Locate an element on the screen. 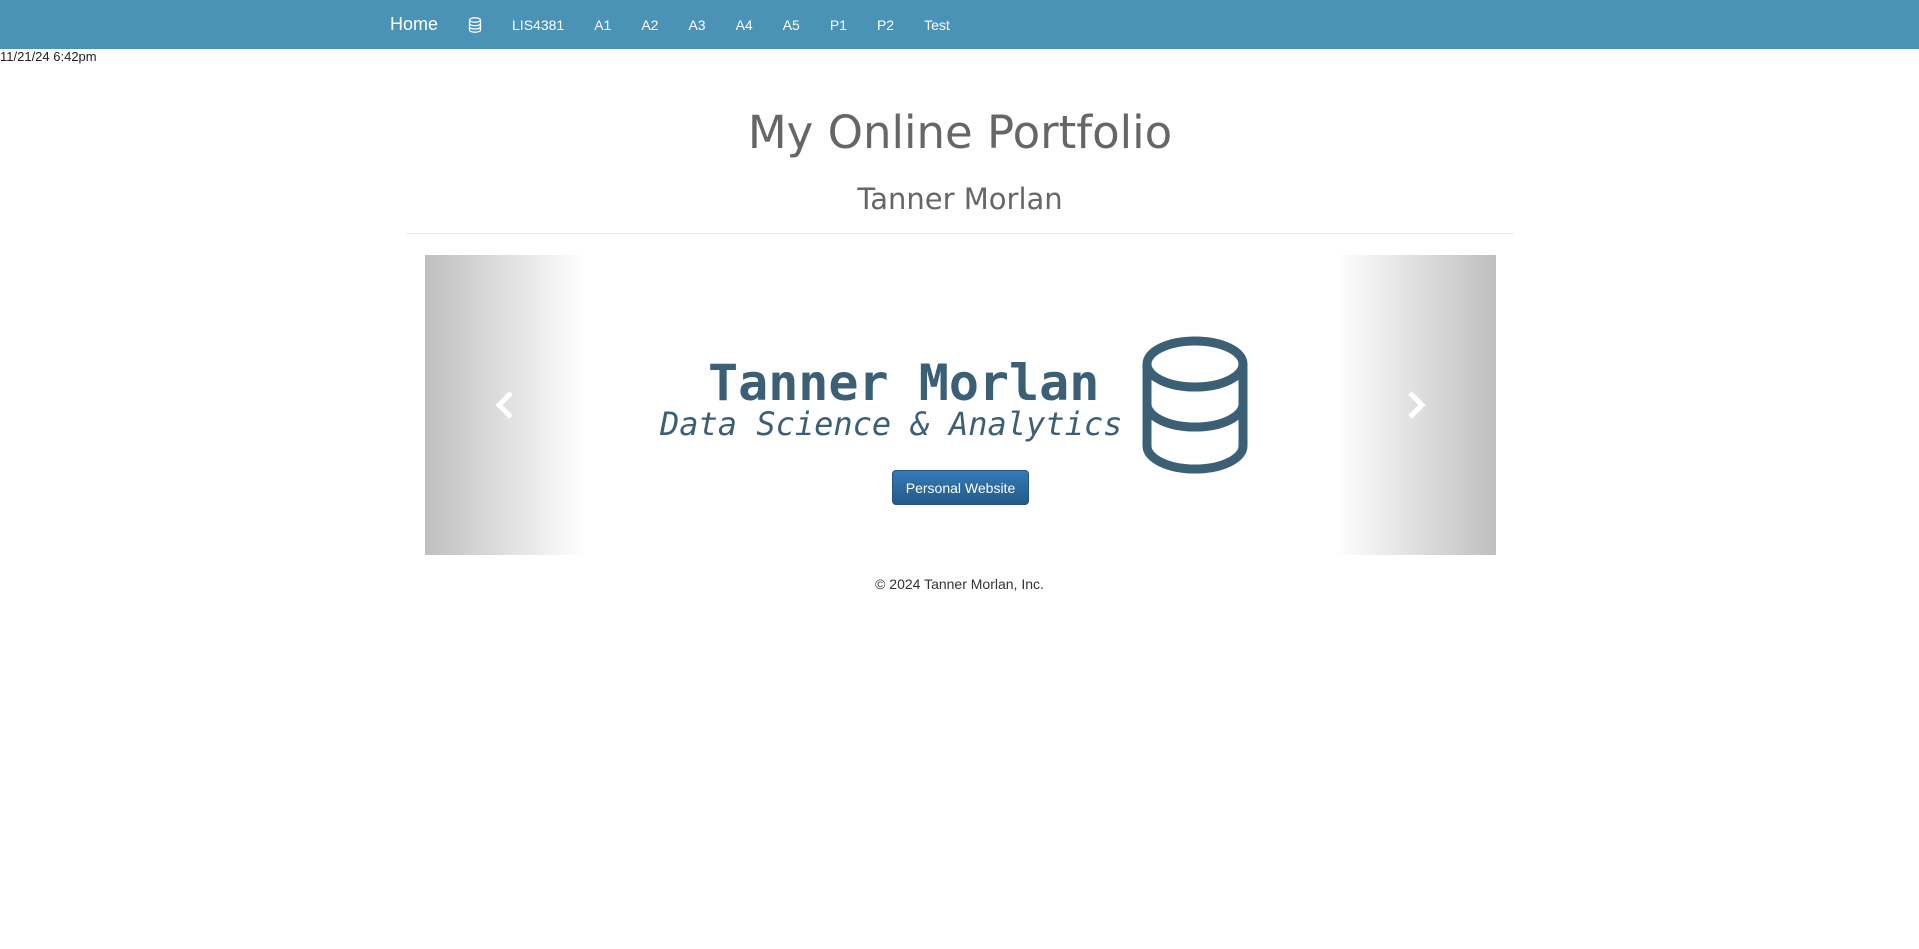  nav-link-test: Test is located at coordinates (937, 25).